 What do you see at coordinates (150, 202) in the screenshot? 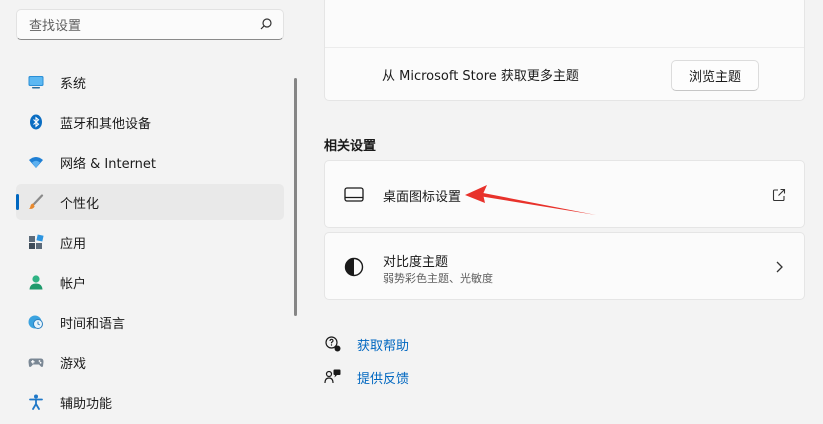
I see `sidebar-item-personalization: 个性化` at bounding box center [150, 202].